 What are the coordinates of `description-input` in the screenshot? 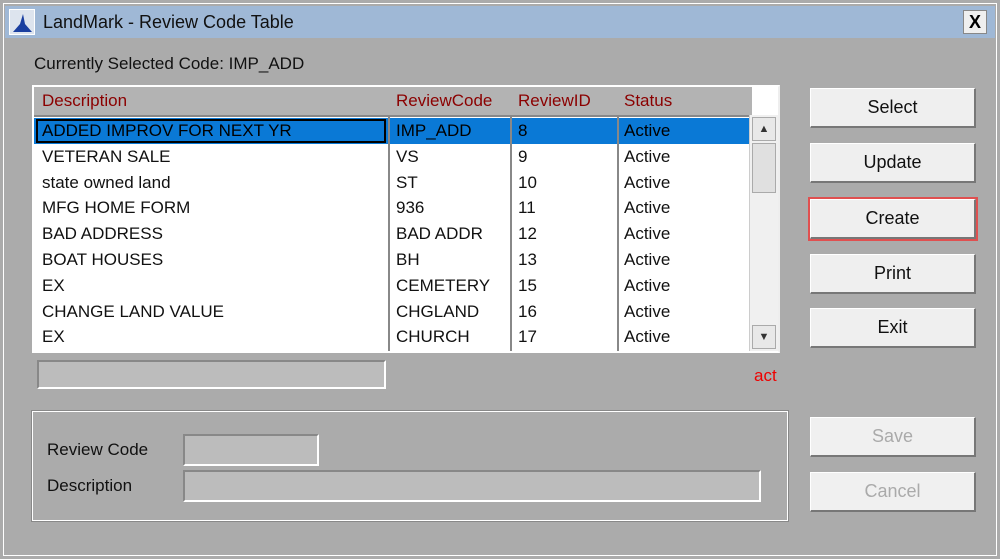 It's located at (472, 486).